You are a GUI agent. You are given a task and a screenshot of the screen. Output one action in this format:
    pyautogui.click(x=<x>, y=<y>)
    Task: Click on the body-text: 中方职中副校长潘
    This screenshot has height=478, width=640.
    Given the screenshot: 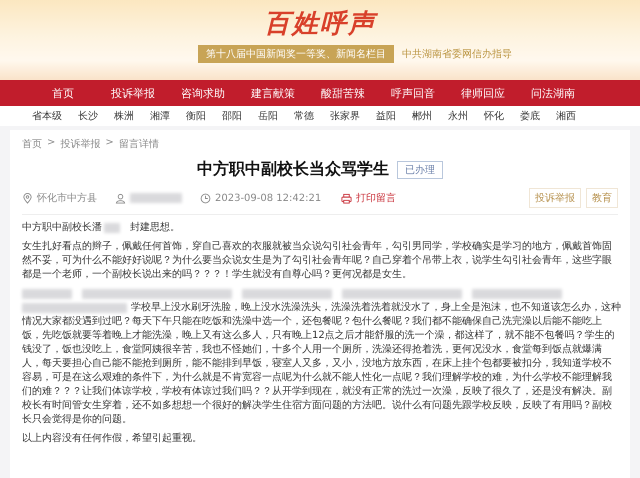 What is the action you would take?
    pyautogui.click(x=62, y=228)
    